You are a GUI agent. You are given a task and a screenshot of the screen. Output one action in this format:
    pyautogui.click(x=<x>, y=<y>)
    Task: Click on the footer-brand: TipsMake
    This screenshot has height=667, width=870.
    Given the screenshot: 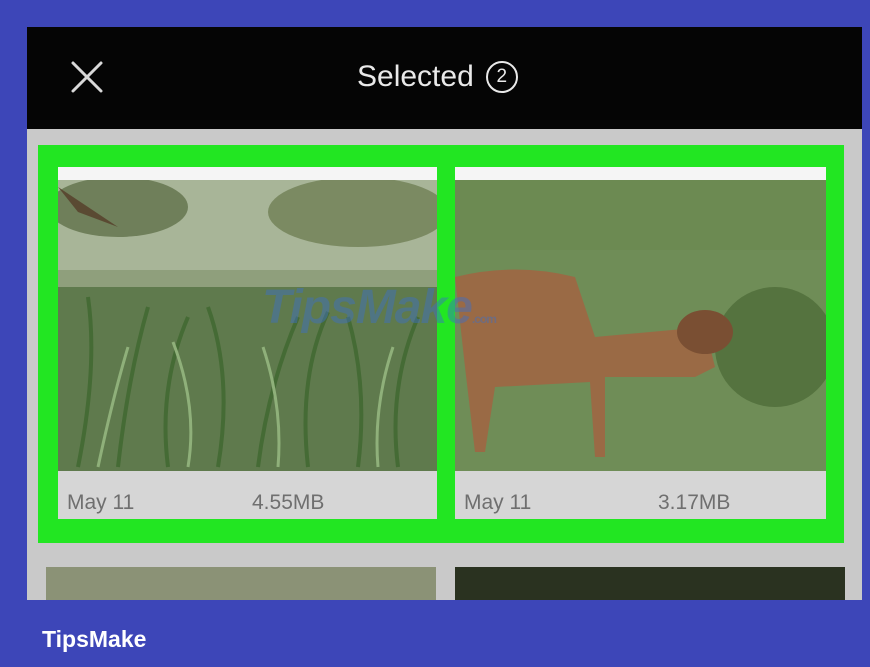 What is the action you would take?
    pyautogui.click(x=94, y=639)
    